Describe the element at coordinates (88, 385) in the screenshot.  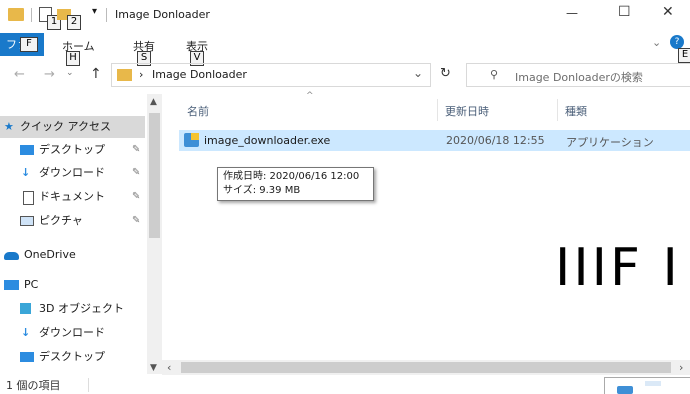
I see `status-separator` at that location.